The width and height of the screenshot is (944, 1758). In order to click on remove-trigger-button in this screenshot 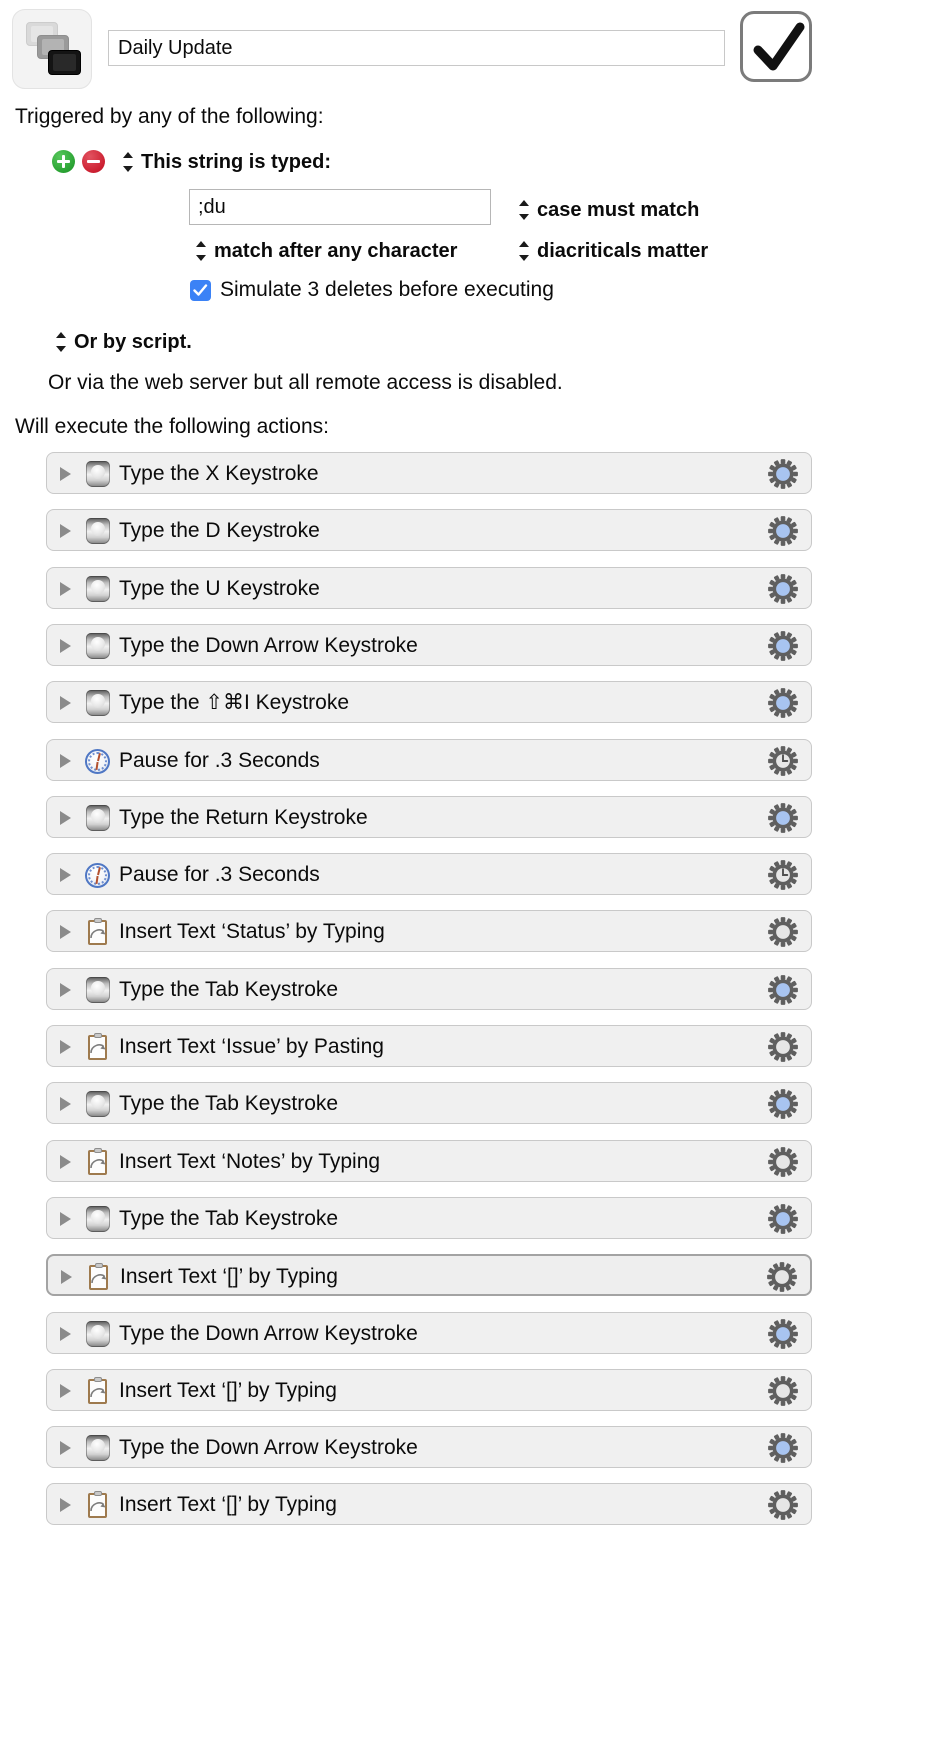, I will do `click(93, 161)`.